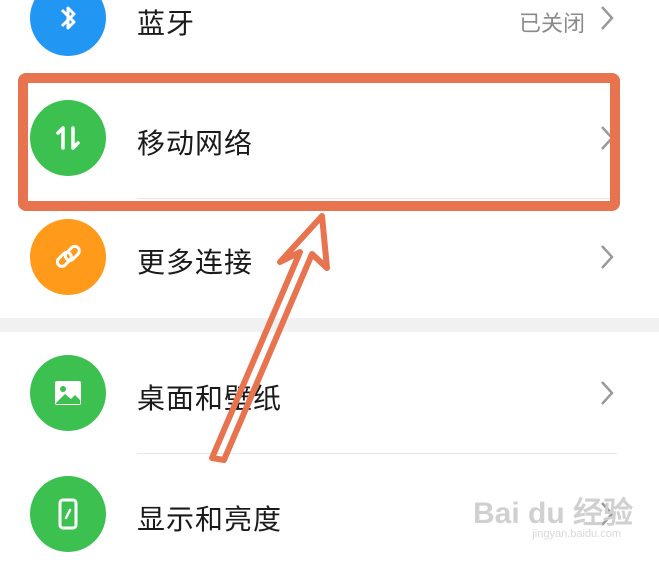 This screenshot has height=574, width=659. Describe the element at coordinates (552, 513) in the screenshot. I see `watermark-logo: Bai du 经验` at that location.